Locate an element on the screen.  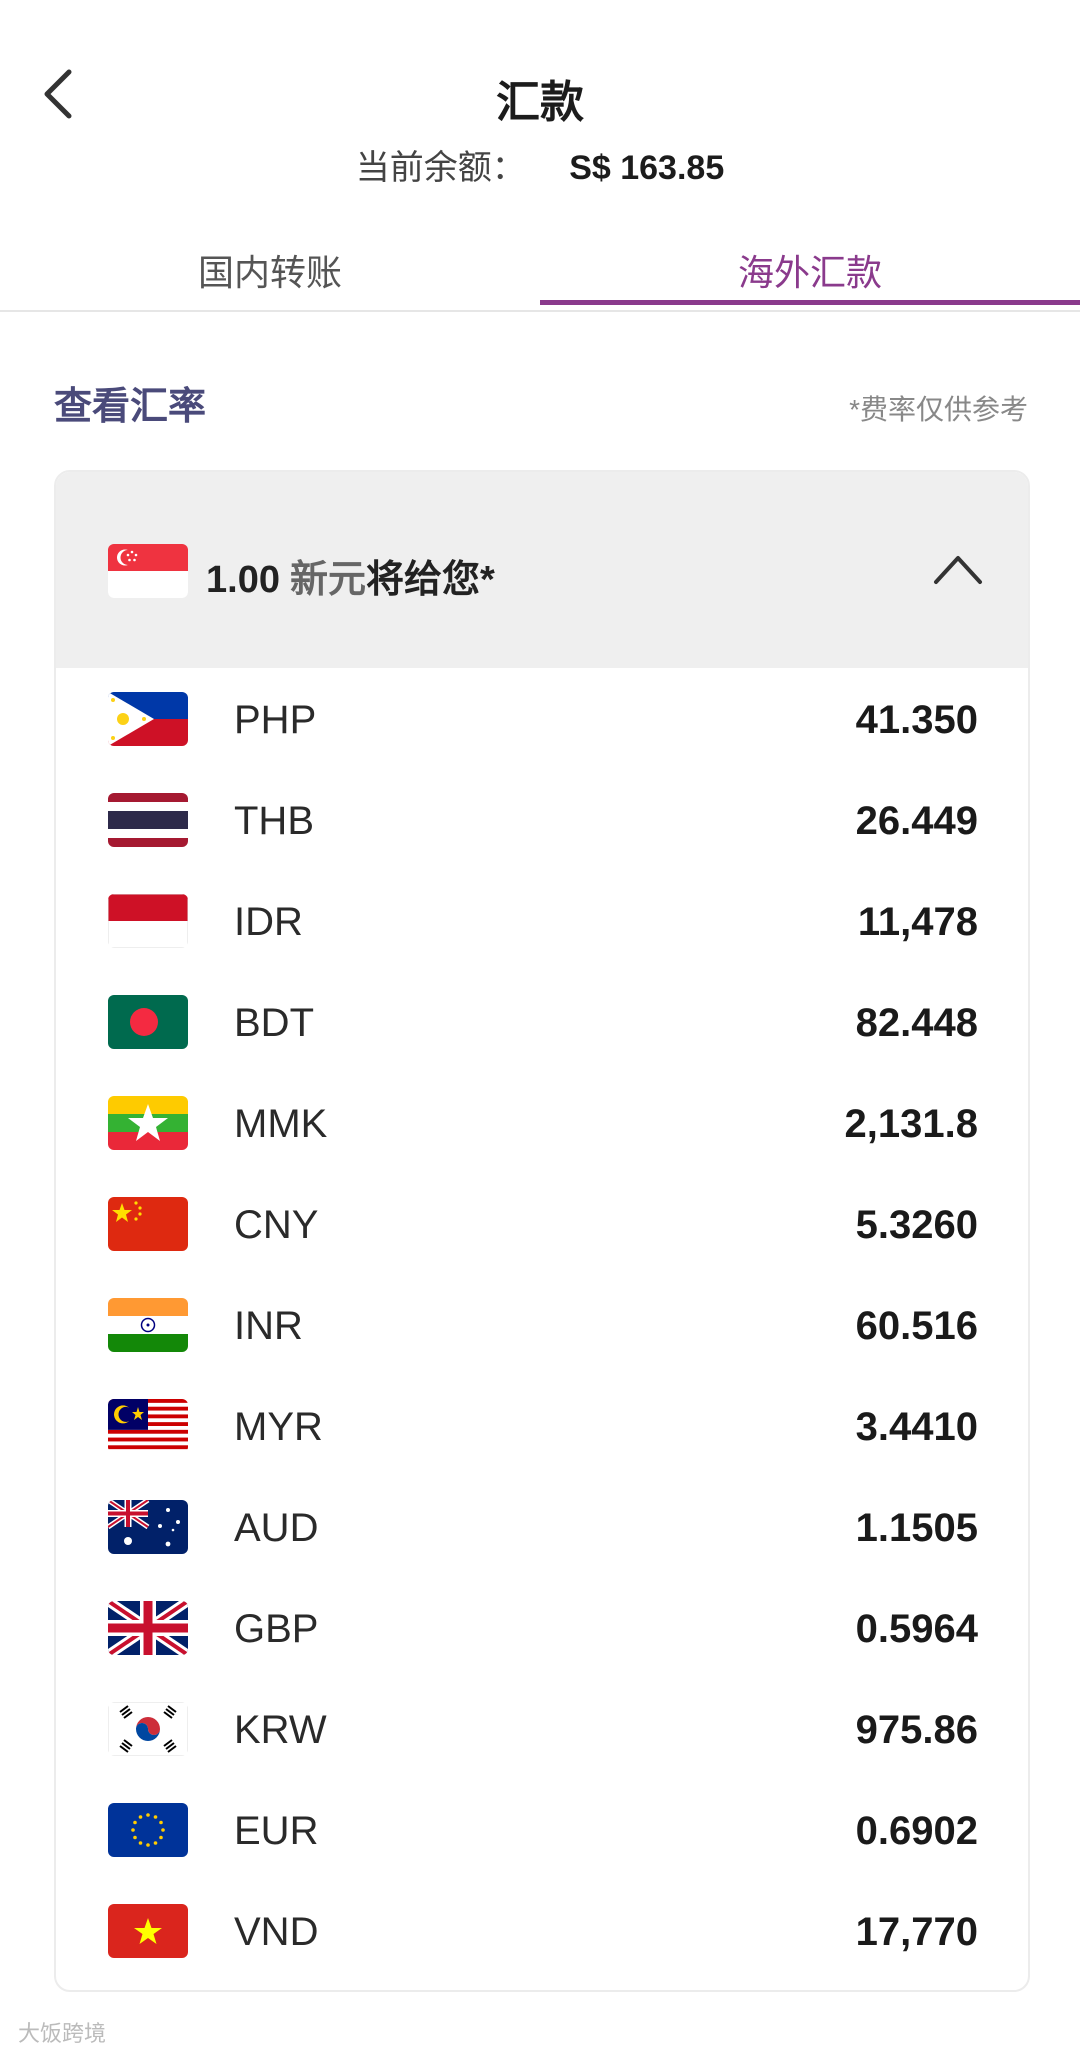
currency-code: GBP is located at coordinates (276, 1629).